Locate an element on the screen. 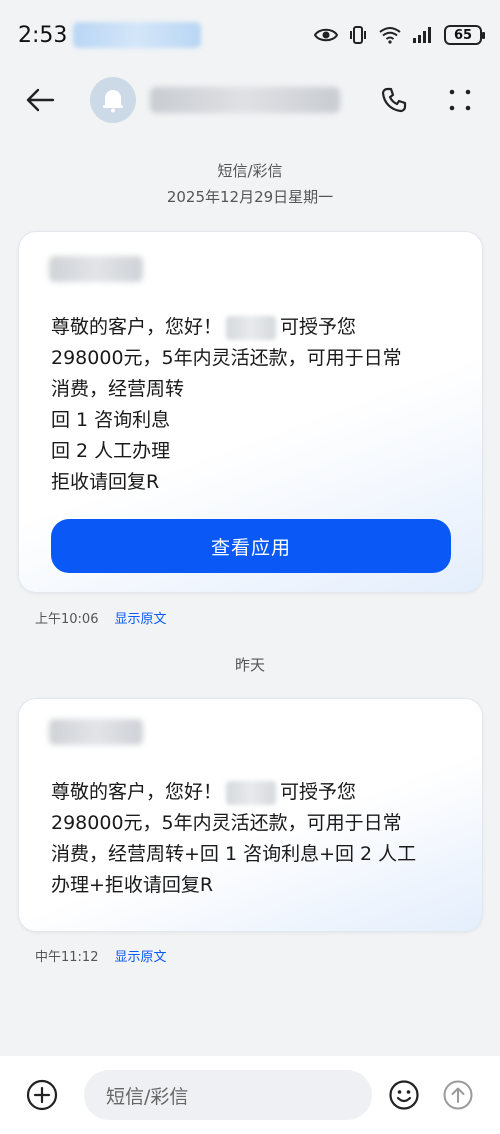 The width and height of the screenshot is (500, 1134). status-time: 2:53 is located at coordinates (43, 35).